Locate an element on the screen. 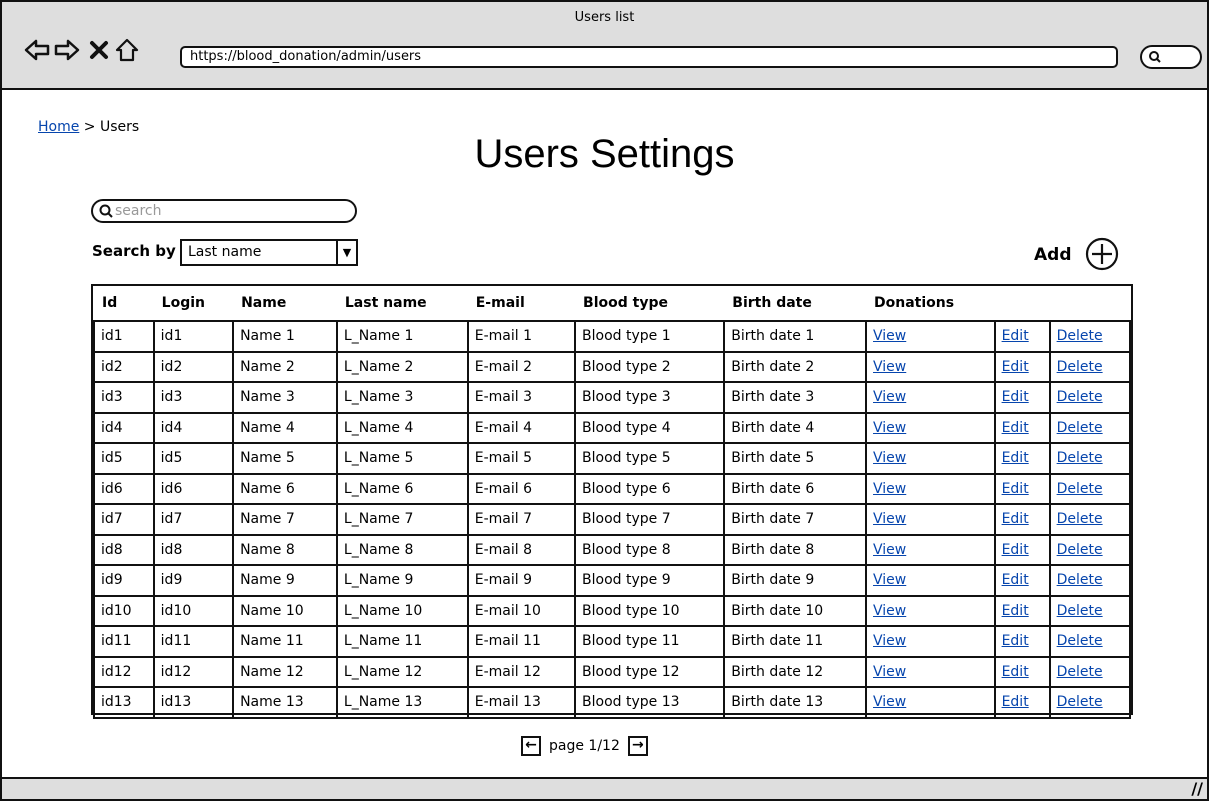  search-input: search is located at coordinates (224, 211).